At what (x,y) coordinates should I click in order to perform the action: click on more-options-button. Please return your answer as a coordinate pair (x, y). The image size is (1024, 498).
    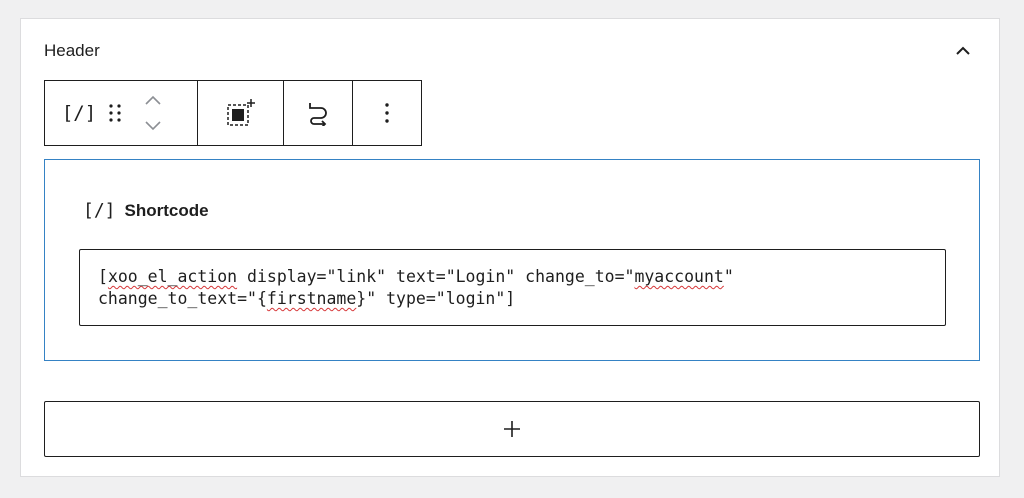
    Looking at the image, I should click on (387, 113).